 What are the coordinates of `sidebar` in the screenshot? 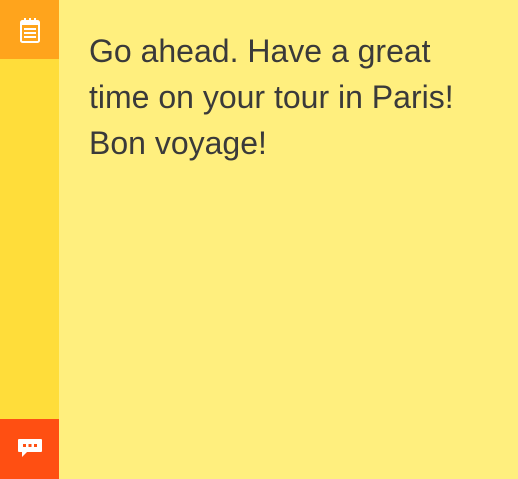 It's located at (29, 239).